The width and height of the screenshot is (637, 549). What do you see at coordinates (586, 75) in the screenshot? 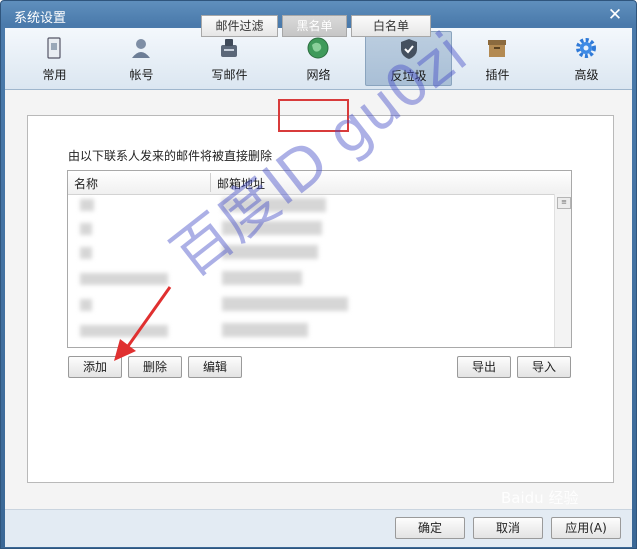
I see `toolbar-label-advanced: 高级` at bounding box center [586, 75].